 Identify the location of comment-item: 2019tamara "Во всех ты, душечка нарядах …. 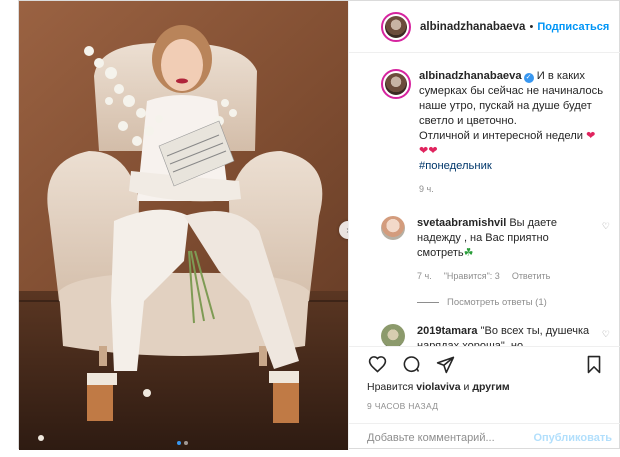
(495, 335).